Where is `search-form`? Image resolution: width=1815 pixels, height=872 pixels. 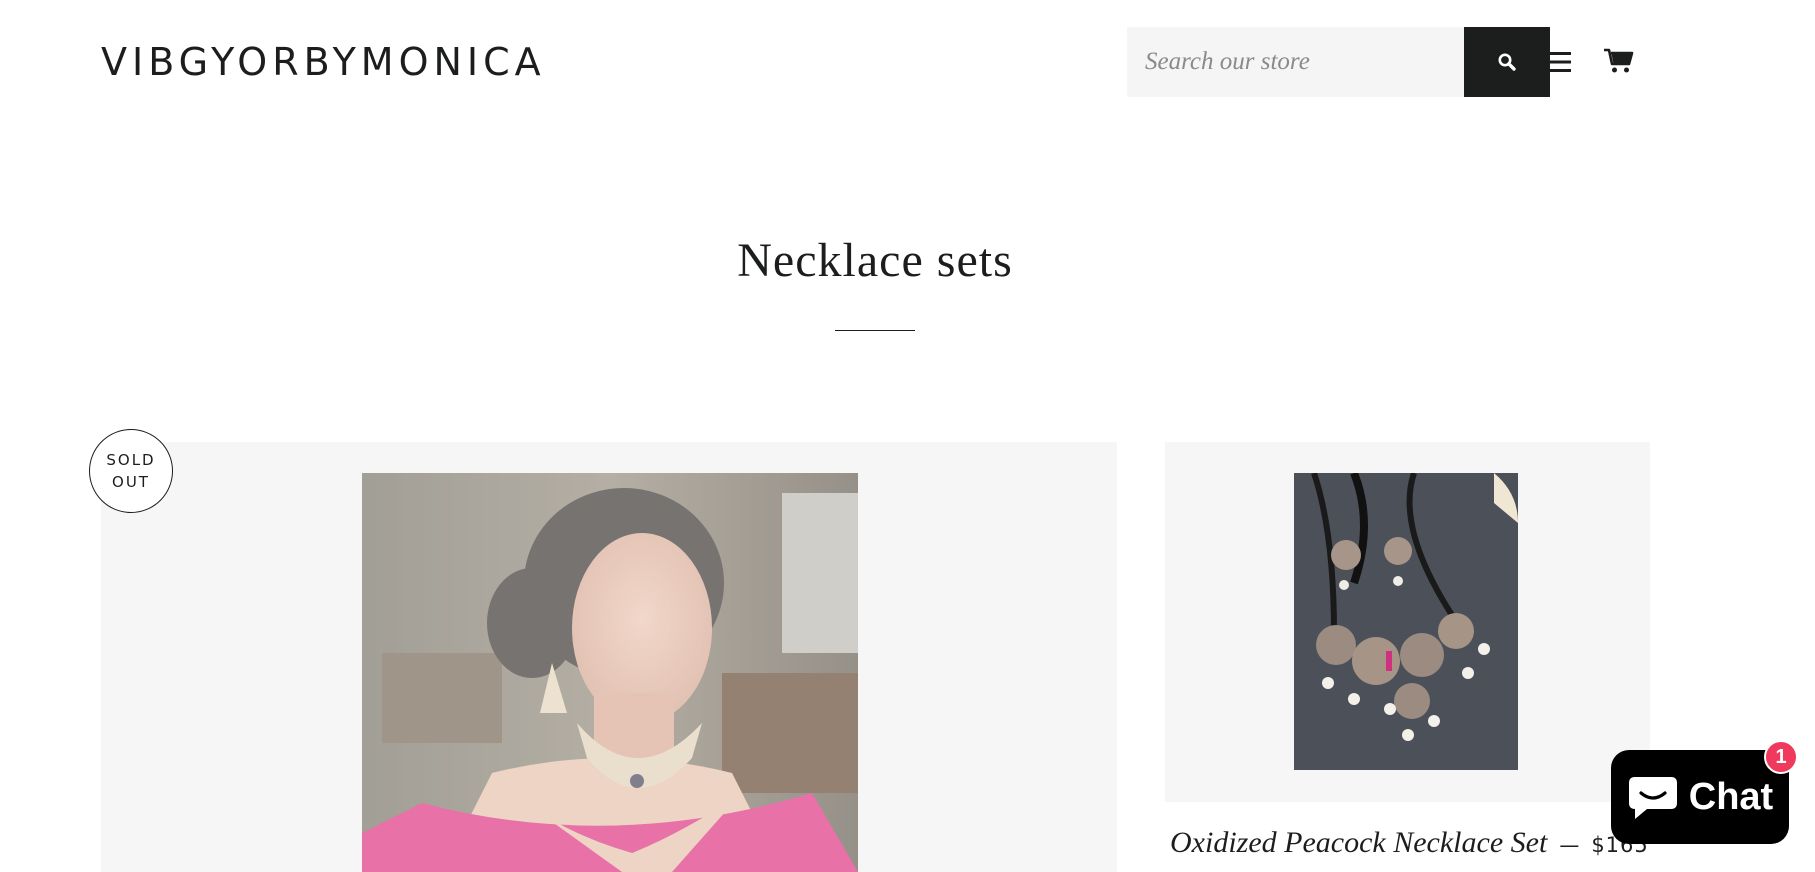 search-form is located at coordinates (1338, 62).